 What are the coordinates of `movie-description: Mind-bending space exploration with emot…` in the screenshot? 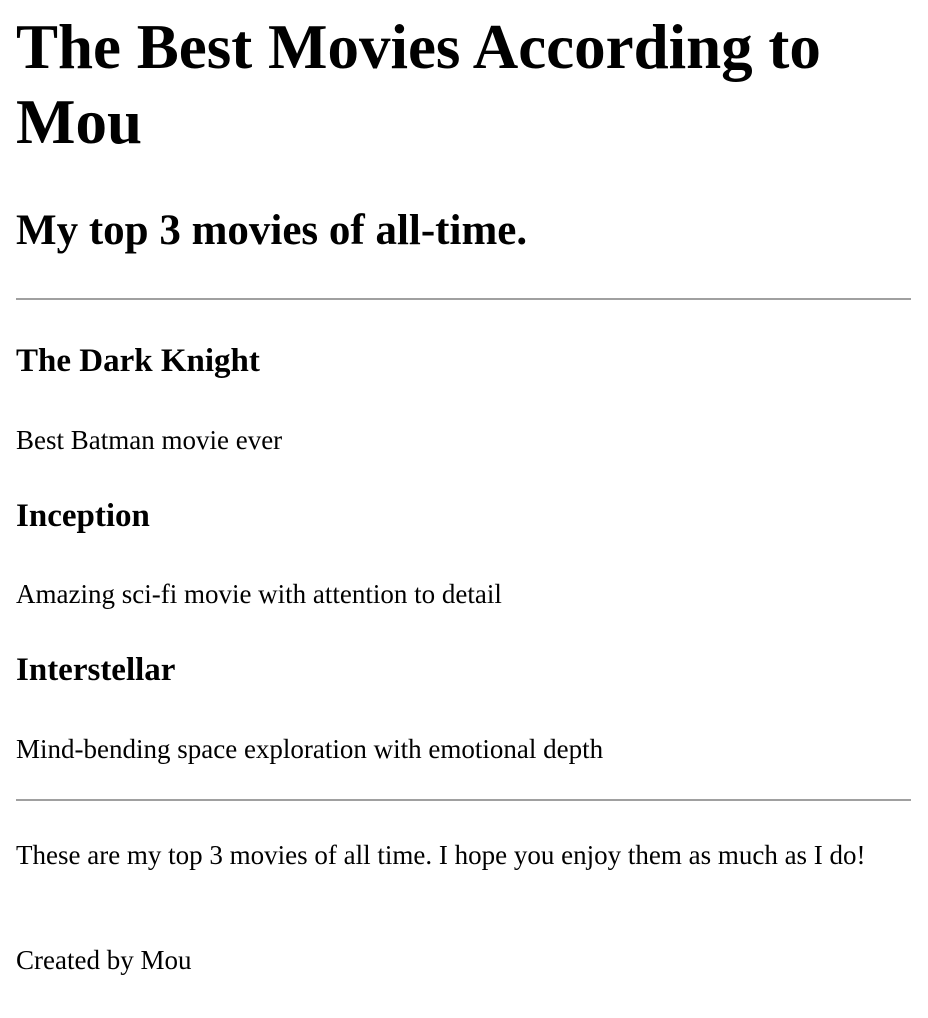 It's located at (310, 749).